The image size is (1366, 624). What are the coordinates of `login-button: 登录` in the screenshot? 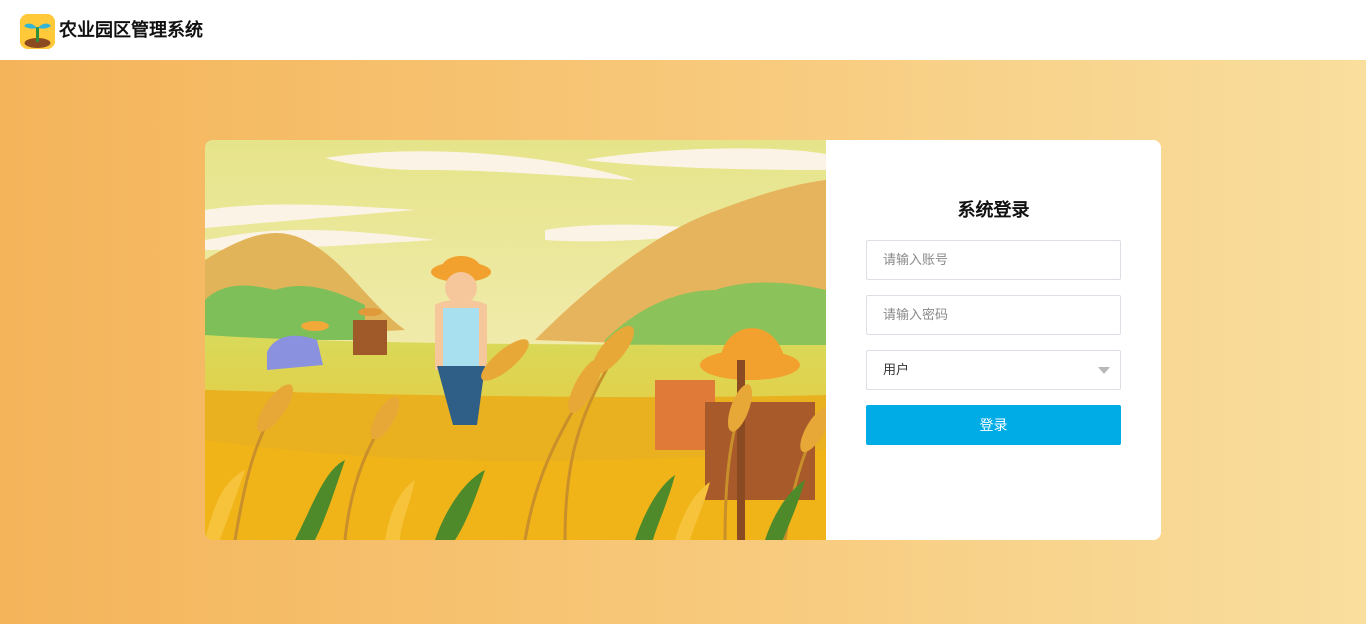 It's located at (993, 425).